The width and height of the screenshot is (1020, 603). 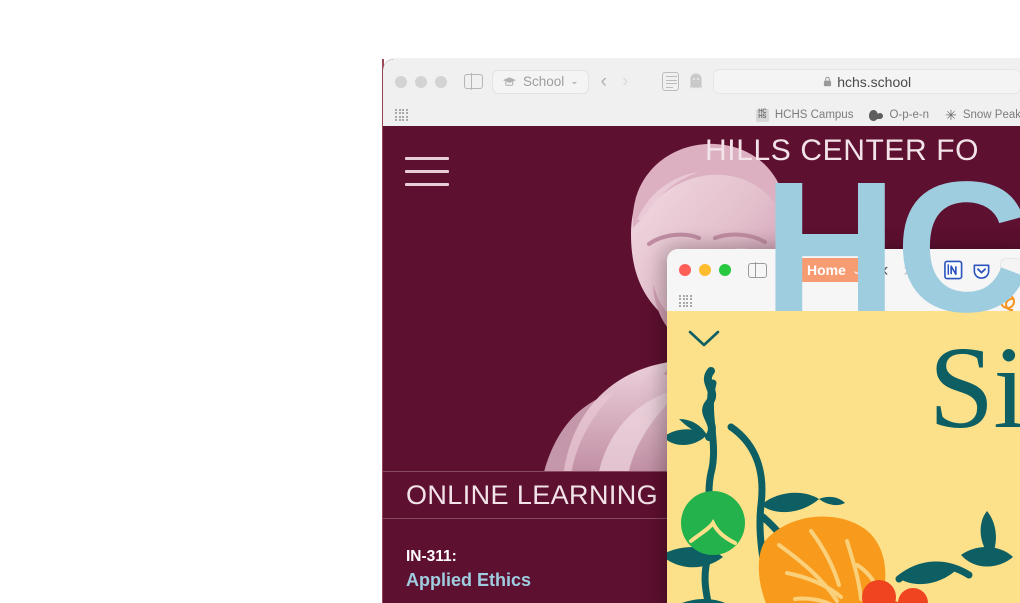 I want to click on forward-button: ›, so click(x=625, y=81).